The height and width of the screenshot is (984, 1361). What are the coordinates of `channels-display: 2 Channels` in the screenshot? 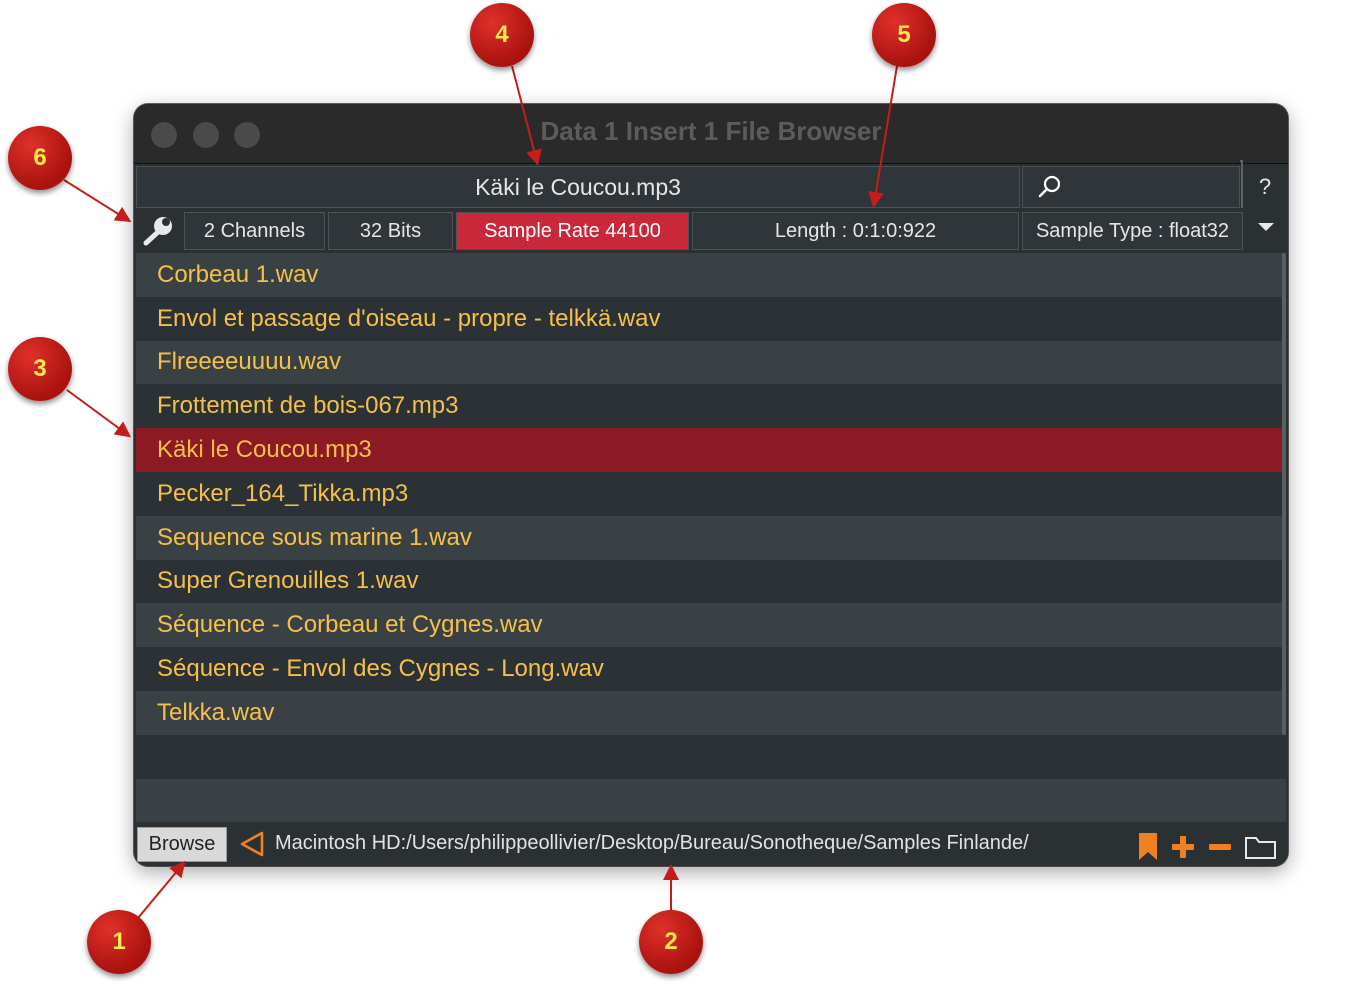 It's located at (254, 231).